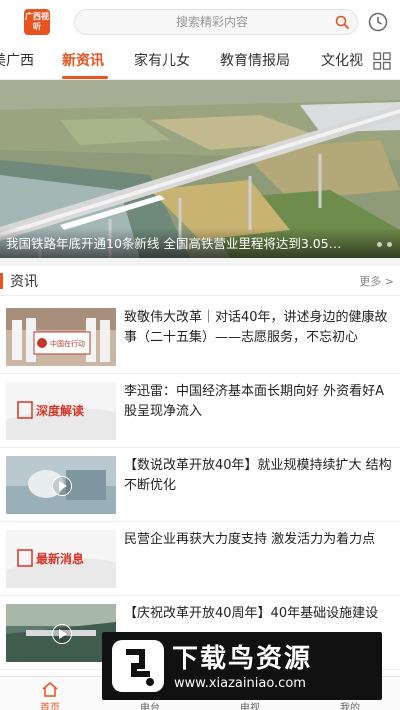 The width and height of the screenshot is (400, 710). I want to click on history-clock-icon, so click(378, 22).